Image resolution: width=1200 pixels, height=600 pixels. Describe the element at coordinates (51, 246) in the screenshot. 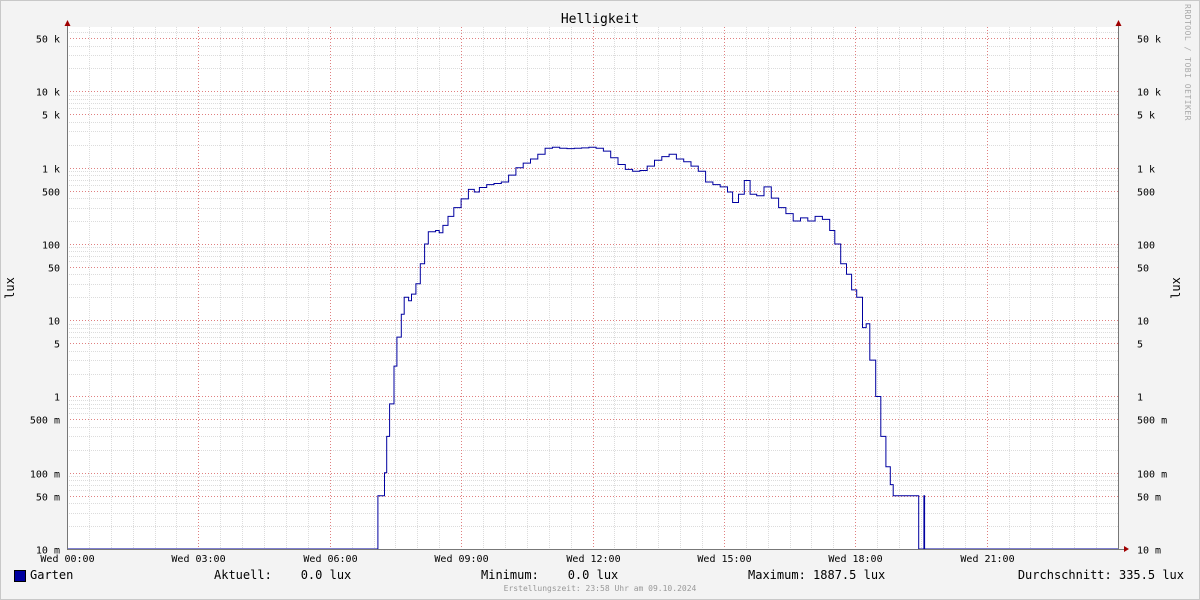

I see `y-tick-label-left: 100` at that location.